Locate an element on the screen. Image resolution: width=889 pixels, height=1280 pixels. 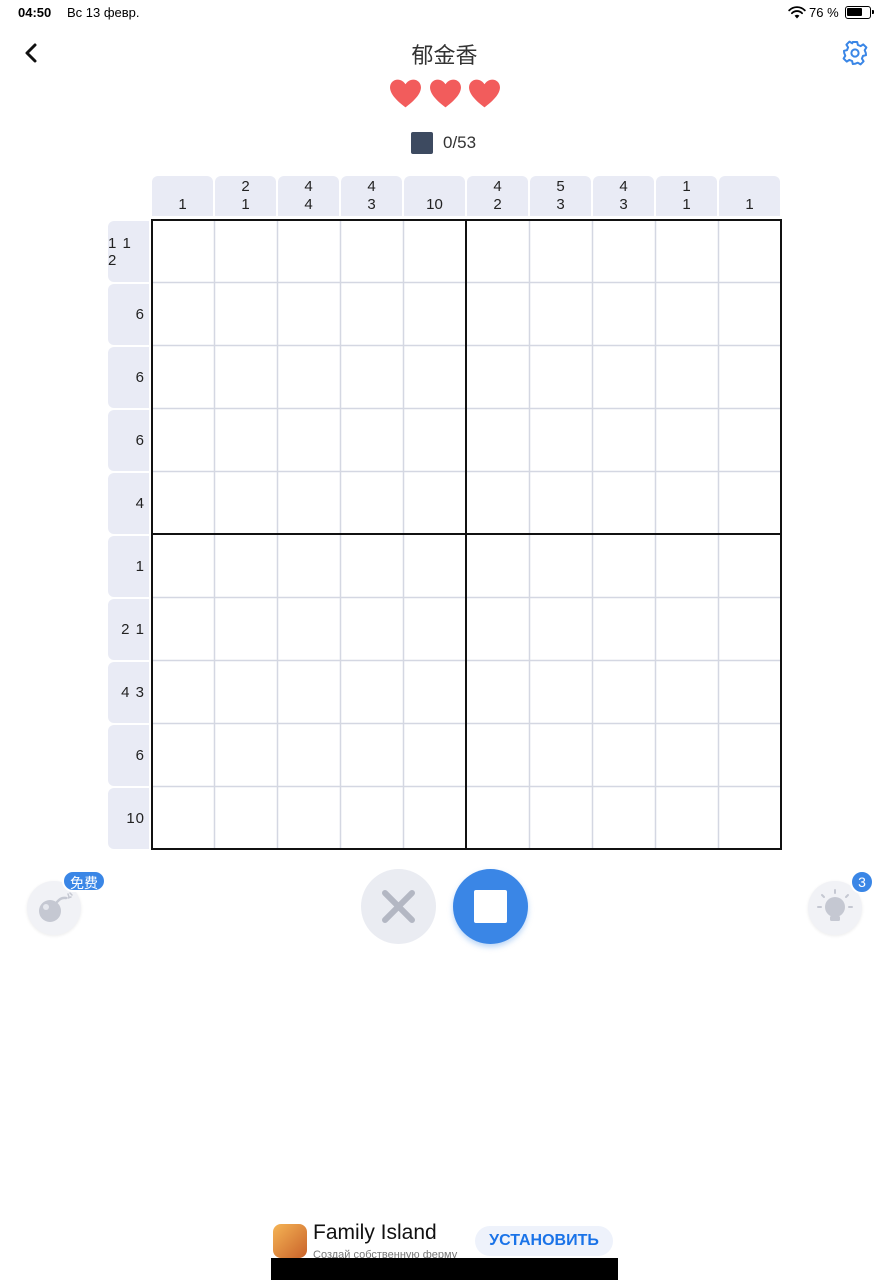
settings-button is located at coordinates (855, 53).